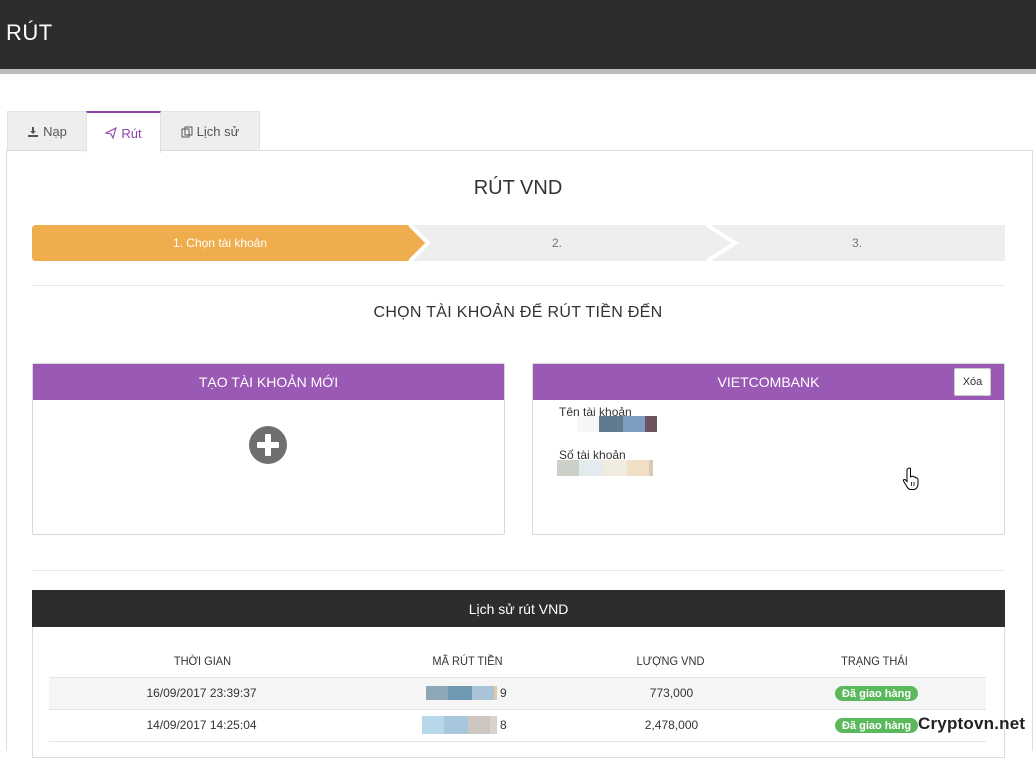 Image resolution: width=1036 pixels, height=773 pixels. I want to click on tab-deposit-label: Nạp, so click(55, 131).